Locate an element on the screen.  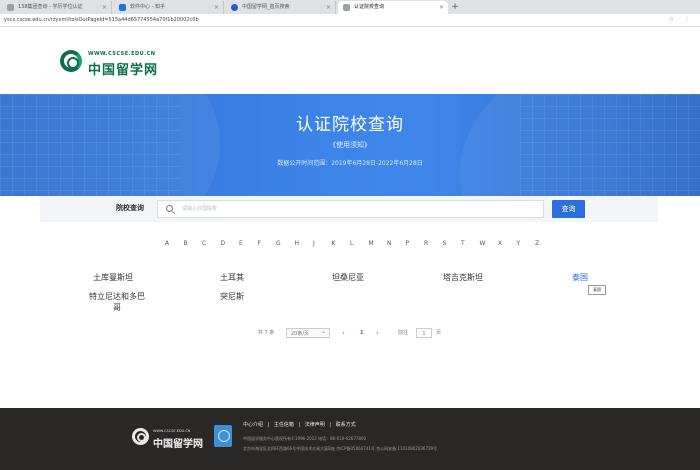
prev-page-button: ‹ is located at coordinates (343, 333).